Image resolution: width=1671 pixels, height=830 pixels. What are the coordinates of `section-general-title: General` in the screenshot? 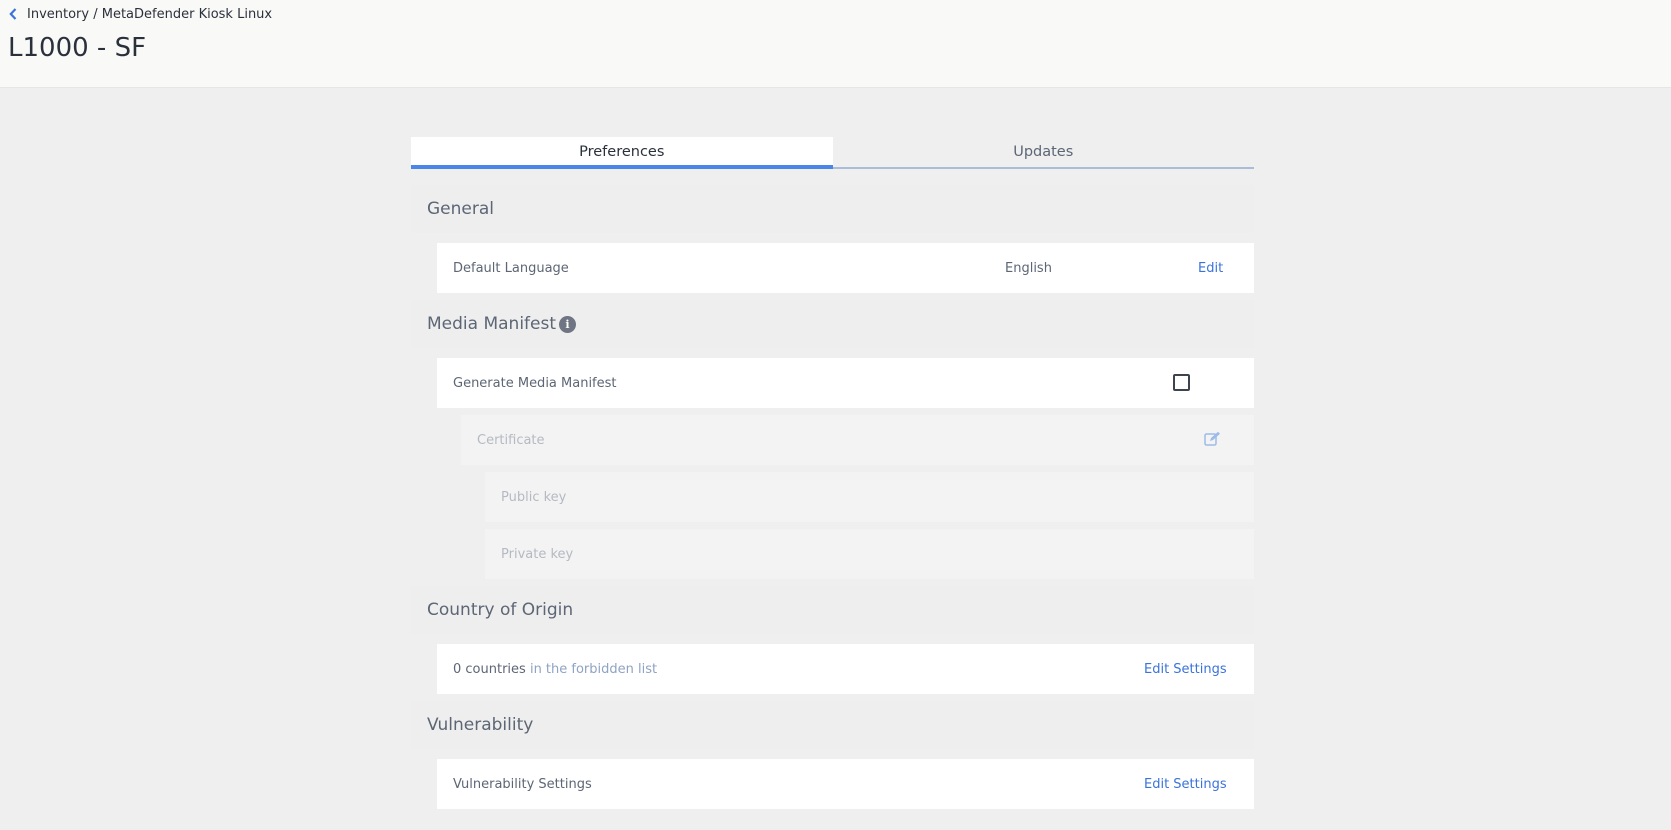 It's located at (460, 209).